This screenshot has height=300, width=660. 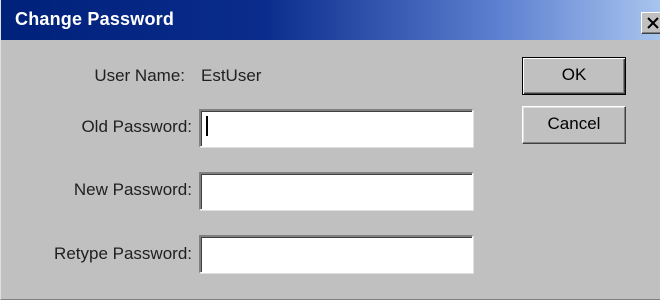 What do you see at coordinates (336, 191) in the screenshot?
I see `new-password-field` at bounding box center [336, 191].